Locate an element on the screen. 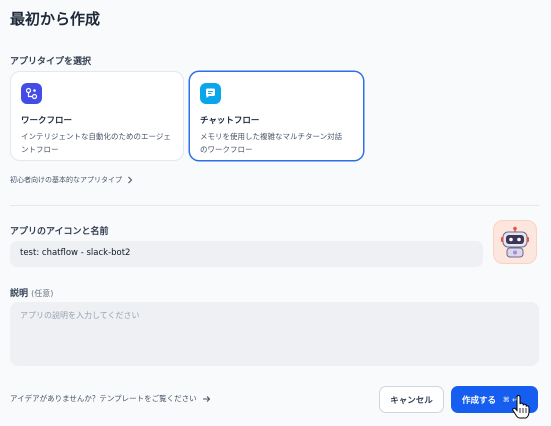 This screenshot has width=551, height=426. card-chatflow: チャットフロー メモリを使用した複雑なマルチターン対話 のワークフロー is located at coordinates (276, 116).